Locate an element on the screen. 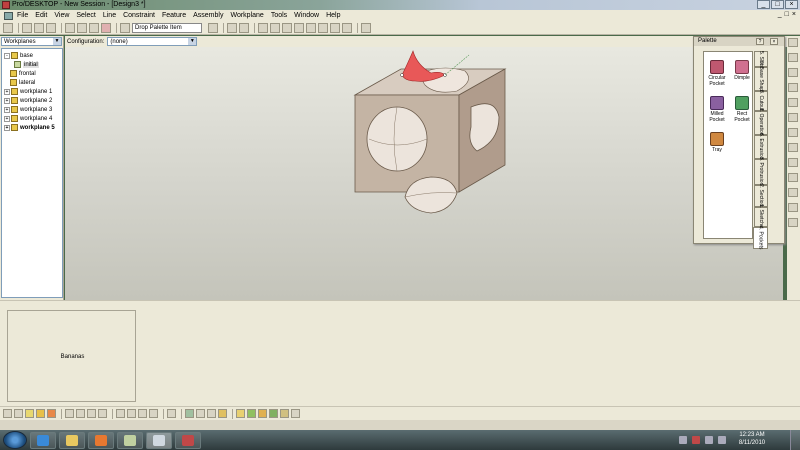  document-icon is located at coordinates (8, 15).